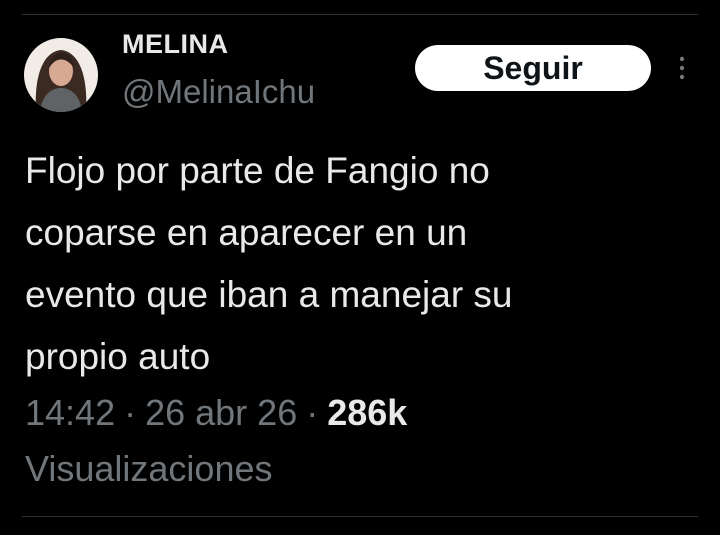 This screenshot has height=535, width=720. Describe the element at coordinates (533, 68) in the screenshot. I see `follow-button: Seguir` at that location.